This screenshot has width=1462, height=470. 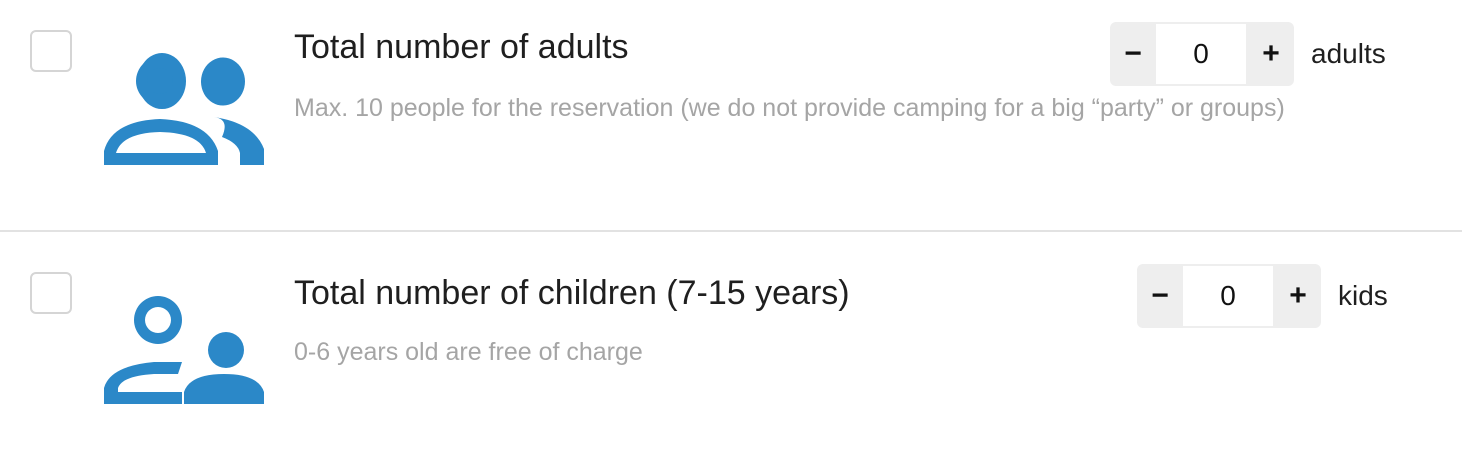 What do you see at coordinates (572, 293) in the screenshot?
I see `children-title: Total number of children (7-15 years)` at bounding box center [572, 293].